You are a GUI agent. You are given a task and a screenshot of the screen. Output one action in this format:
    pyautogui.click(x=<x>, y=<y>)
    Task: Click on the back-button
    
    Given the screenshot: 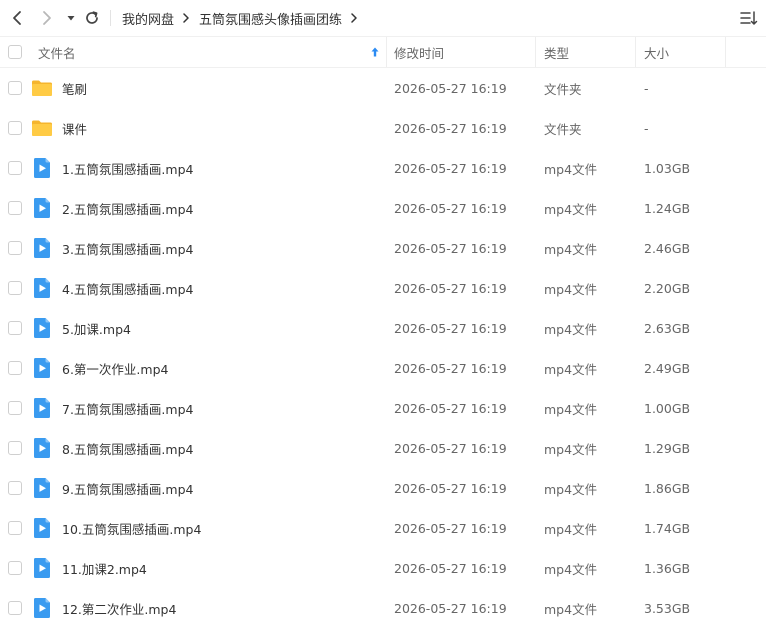 What is the action you would take?
    pyautogui.click(x=17, y=18)
    